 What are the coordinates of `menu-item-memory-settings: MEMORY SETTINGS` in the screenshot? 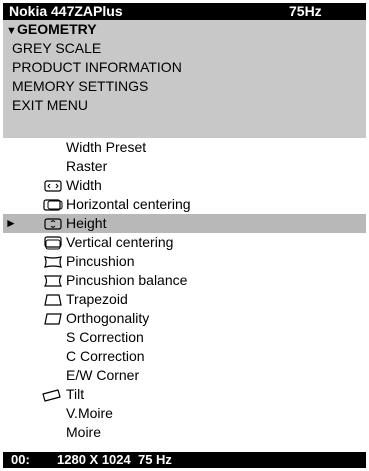 It's located at (80, 86).